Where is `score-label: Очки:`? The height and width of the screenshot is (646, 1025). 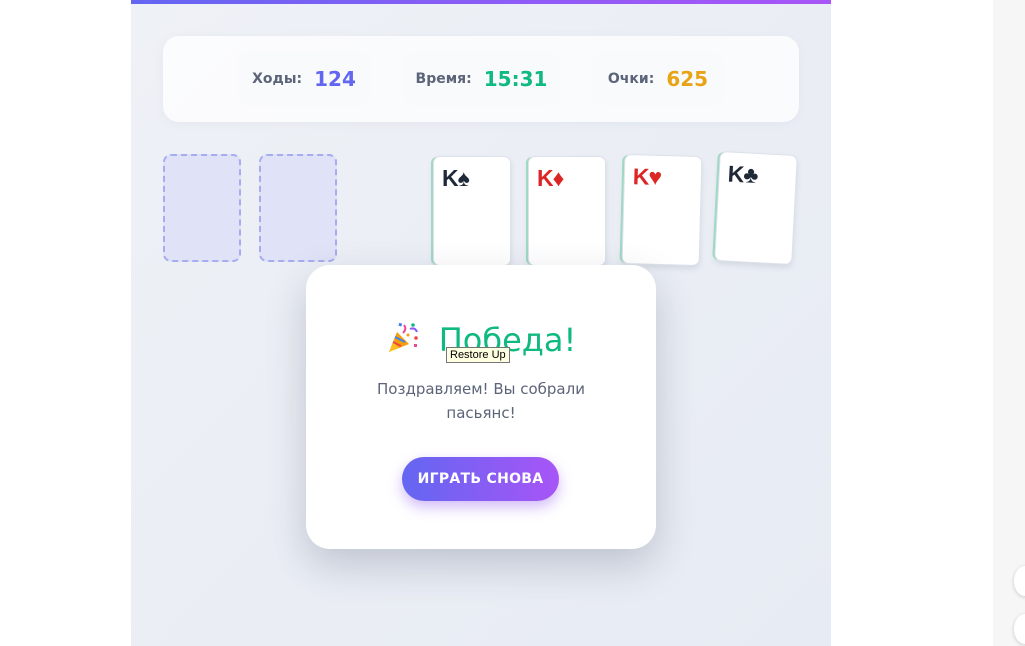 score-label: Очки: is located at coordinates (631, 79).